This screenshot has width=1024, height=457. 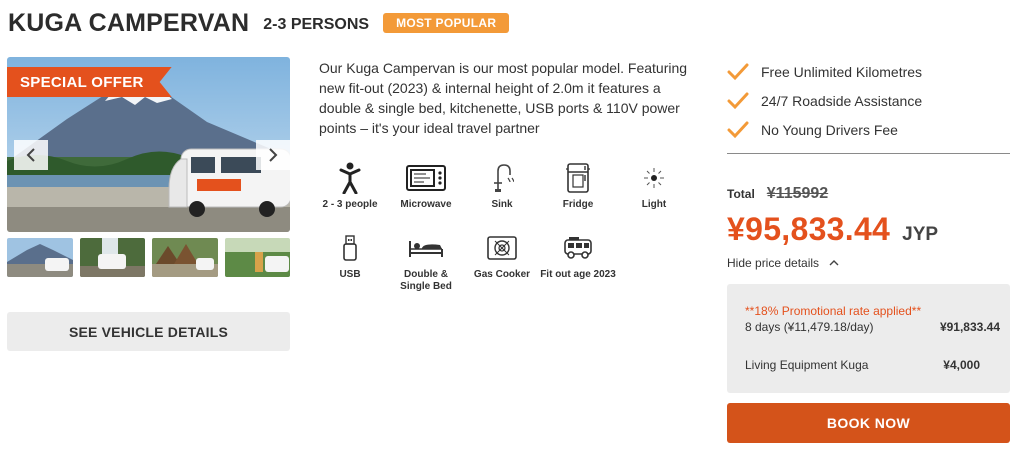 I want to click on promo-note: **18% Promotional rate applied**, so click(x=833, y=311).